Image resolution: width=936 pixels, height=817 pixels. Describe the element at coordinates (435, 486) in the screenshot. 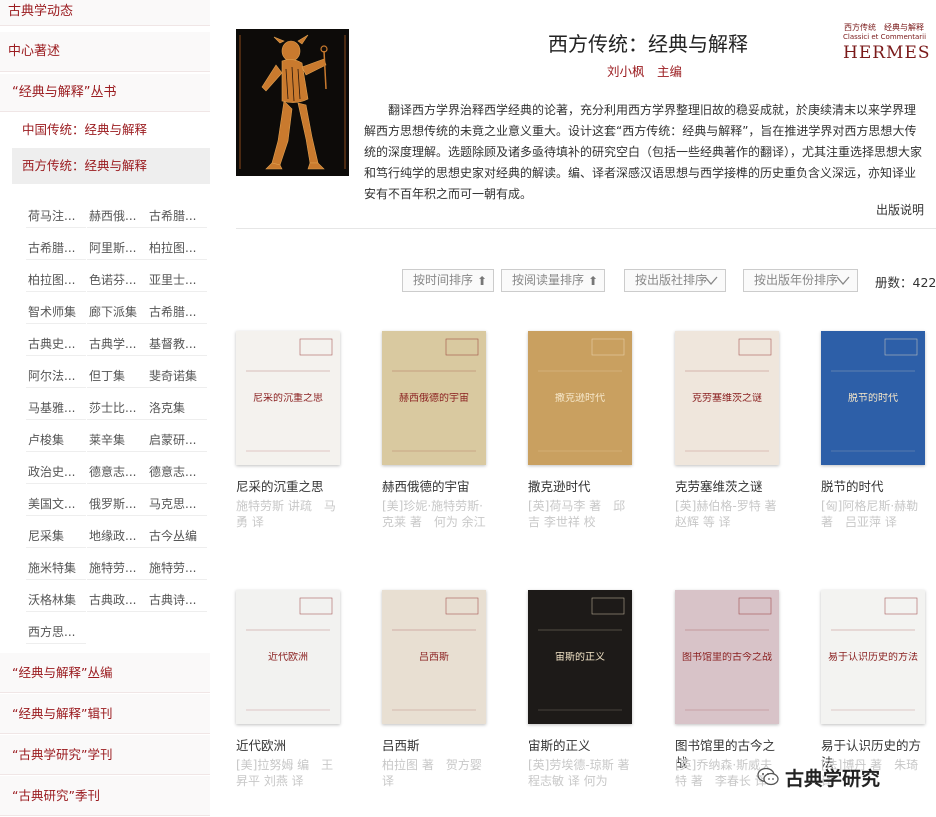

I see `book-title: 赫西俄德的宇宙` at that location.